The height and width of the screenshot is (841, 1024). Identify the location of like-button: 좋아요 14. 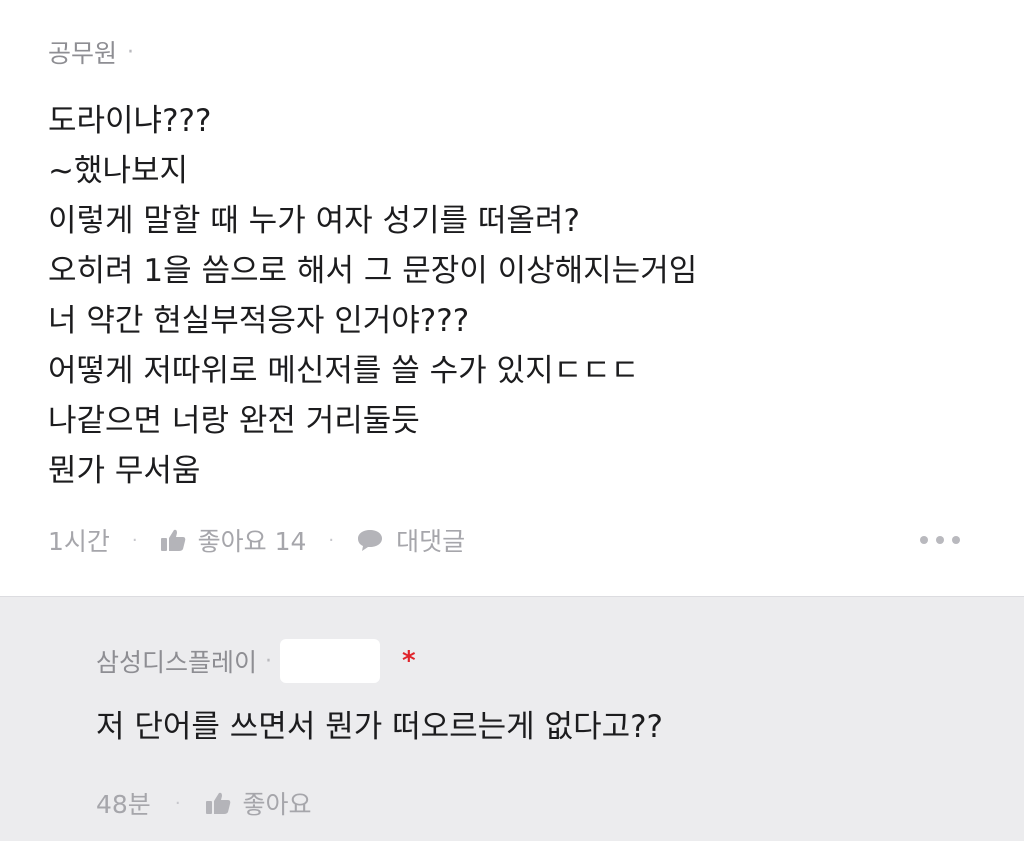
(233, 540).